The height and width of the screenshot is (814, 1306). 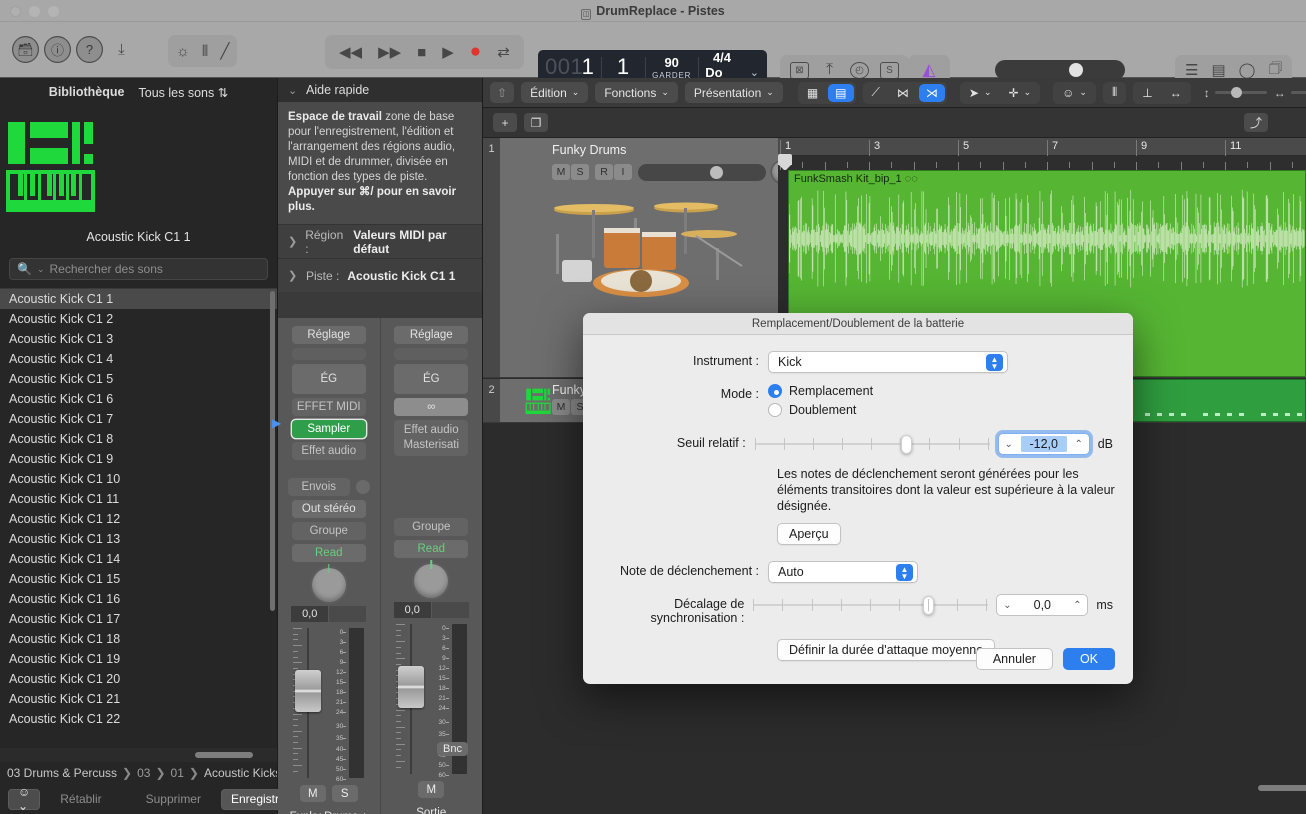 I want to click on pan-value: 0,0, so click(x=310, y=614).